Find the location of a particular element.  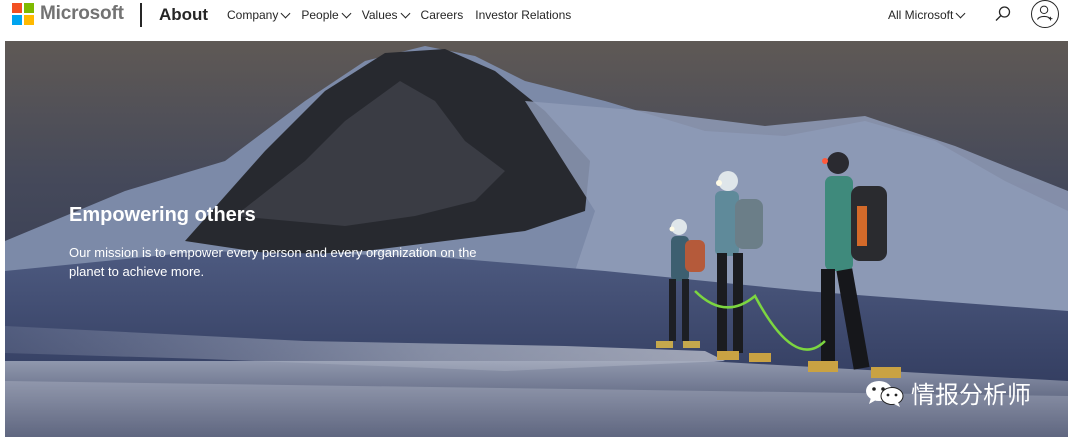

watermark: 情报分析师 is located at coordinates (947, 392).